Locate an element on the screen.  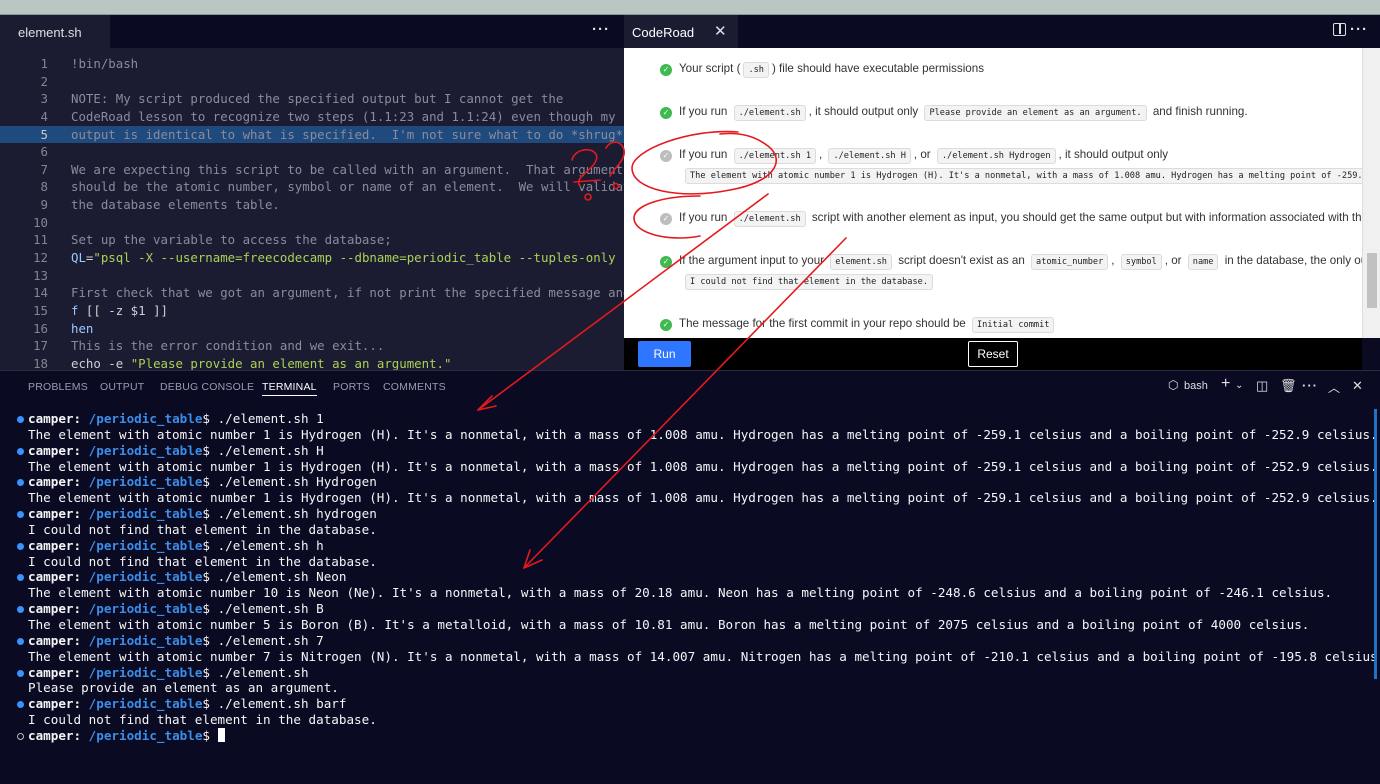
terminal-scrollbar is located at coordinates (1374, 544).